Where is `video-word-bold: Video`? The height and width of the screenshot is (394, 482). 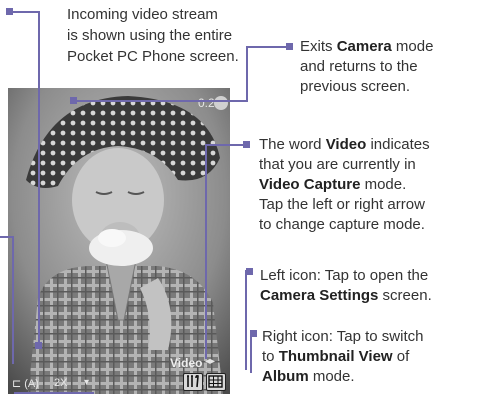
video-word-bold: Video is located at coordinates (346, 144).